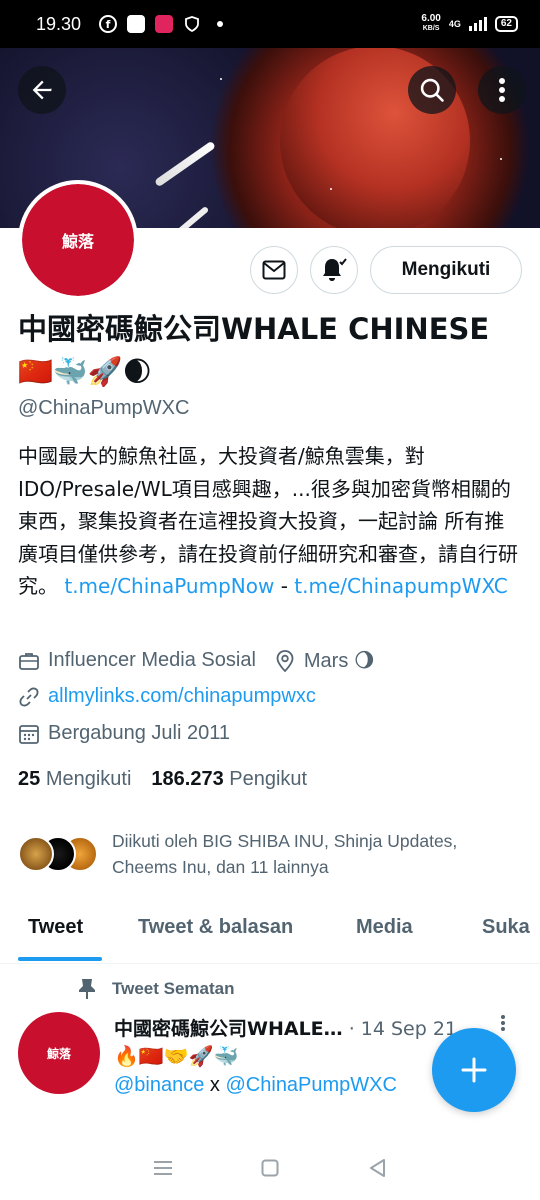  What do you see at coordinates (400, 586) in the screenshot?
I see `bio-link-telegram-2: t.me/ChinapumpWXC` at bounding box center [400, 586].